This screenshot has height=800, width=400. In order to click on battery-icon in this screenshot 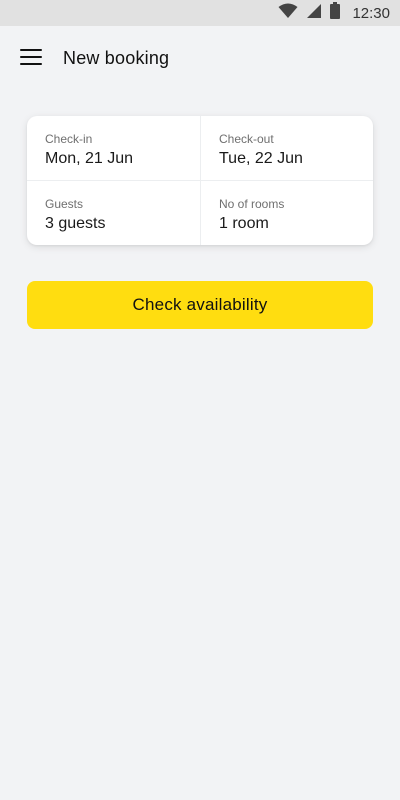, I will do `click(335, 13)`.